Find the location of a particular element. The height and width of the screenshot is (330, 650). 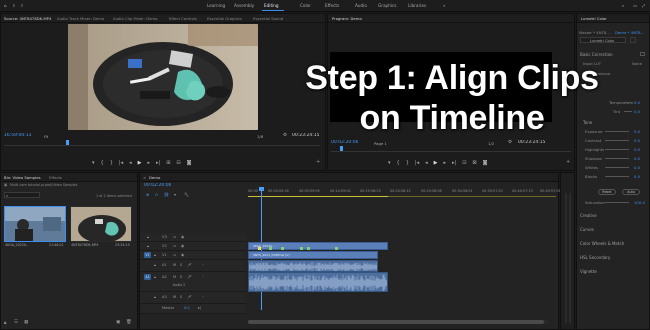

tab-essential-graphics: Essential Graphics is located at coordinates (224, 18).